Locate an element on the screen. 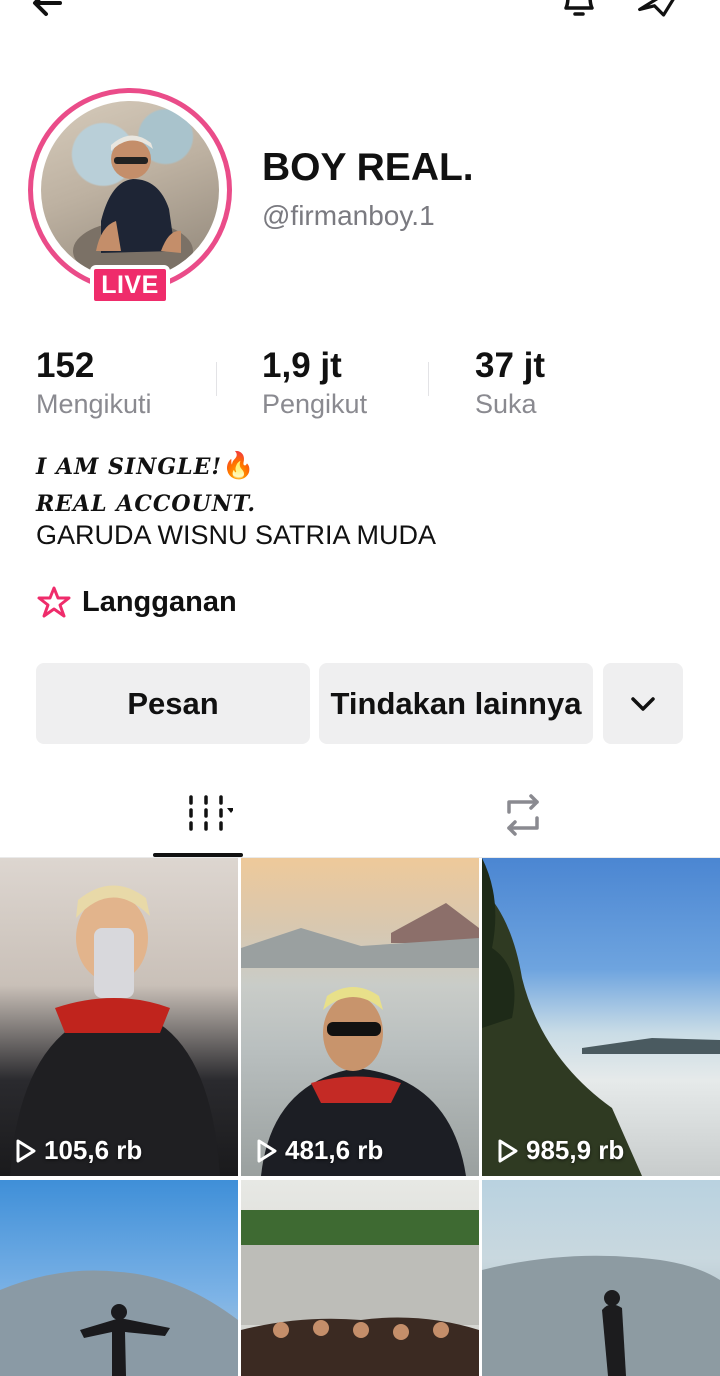  avatar-person-illustration is located at coordinates (133, 207).